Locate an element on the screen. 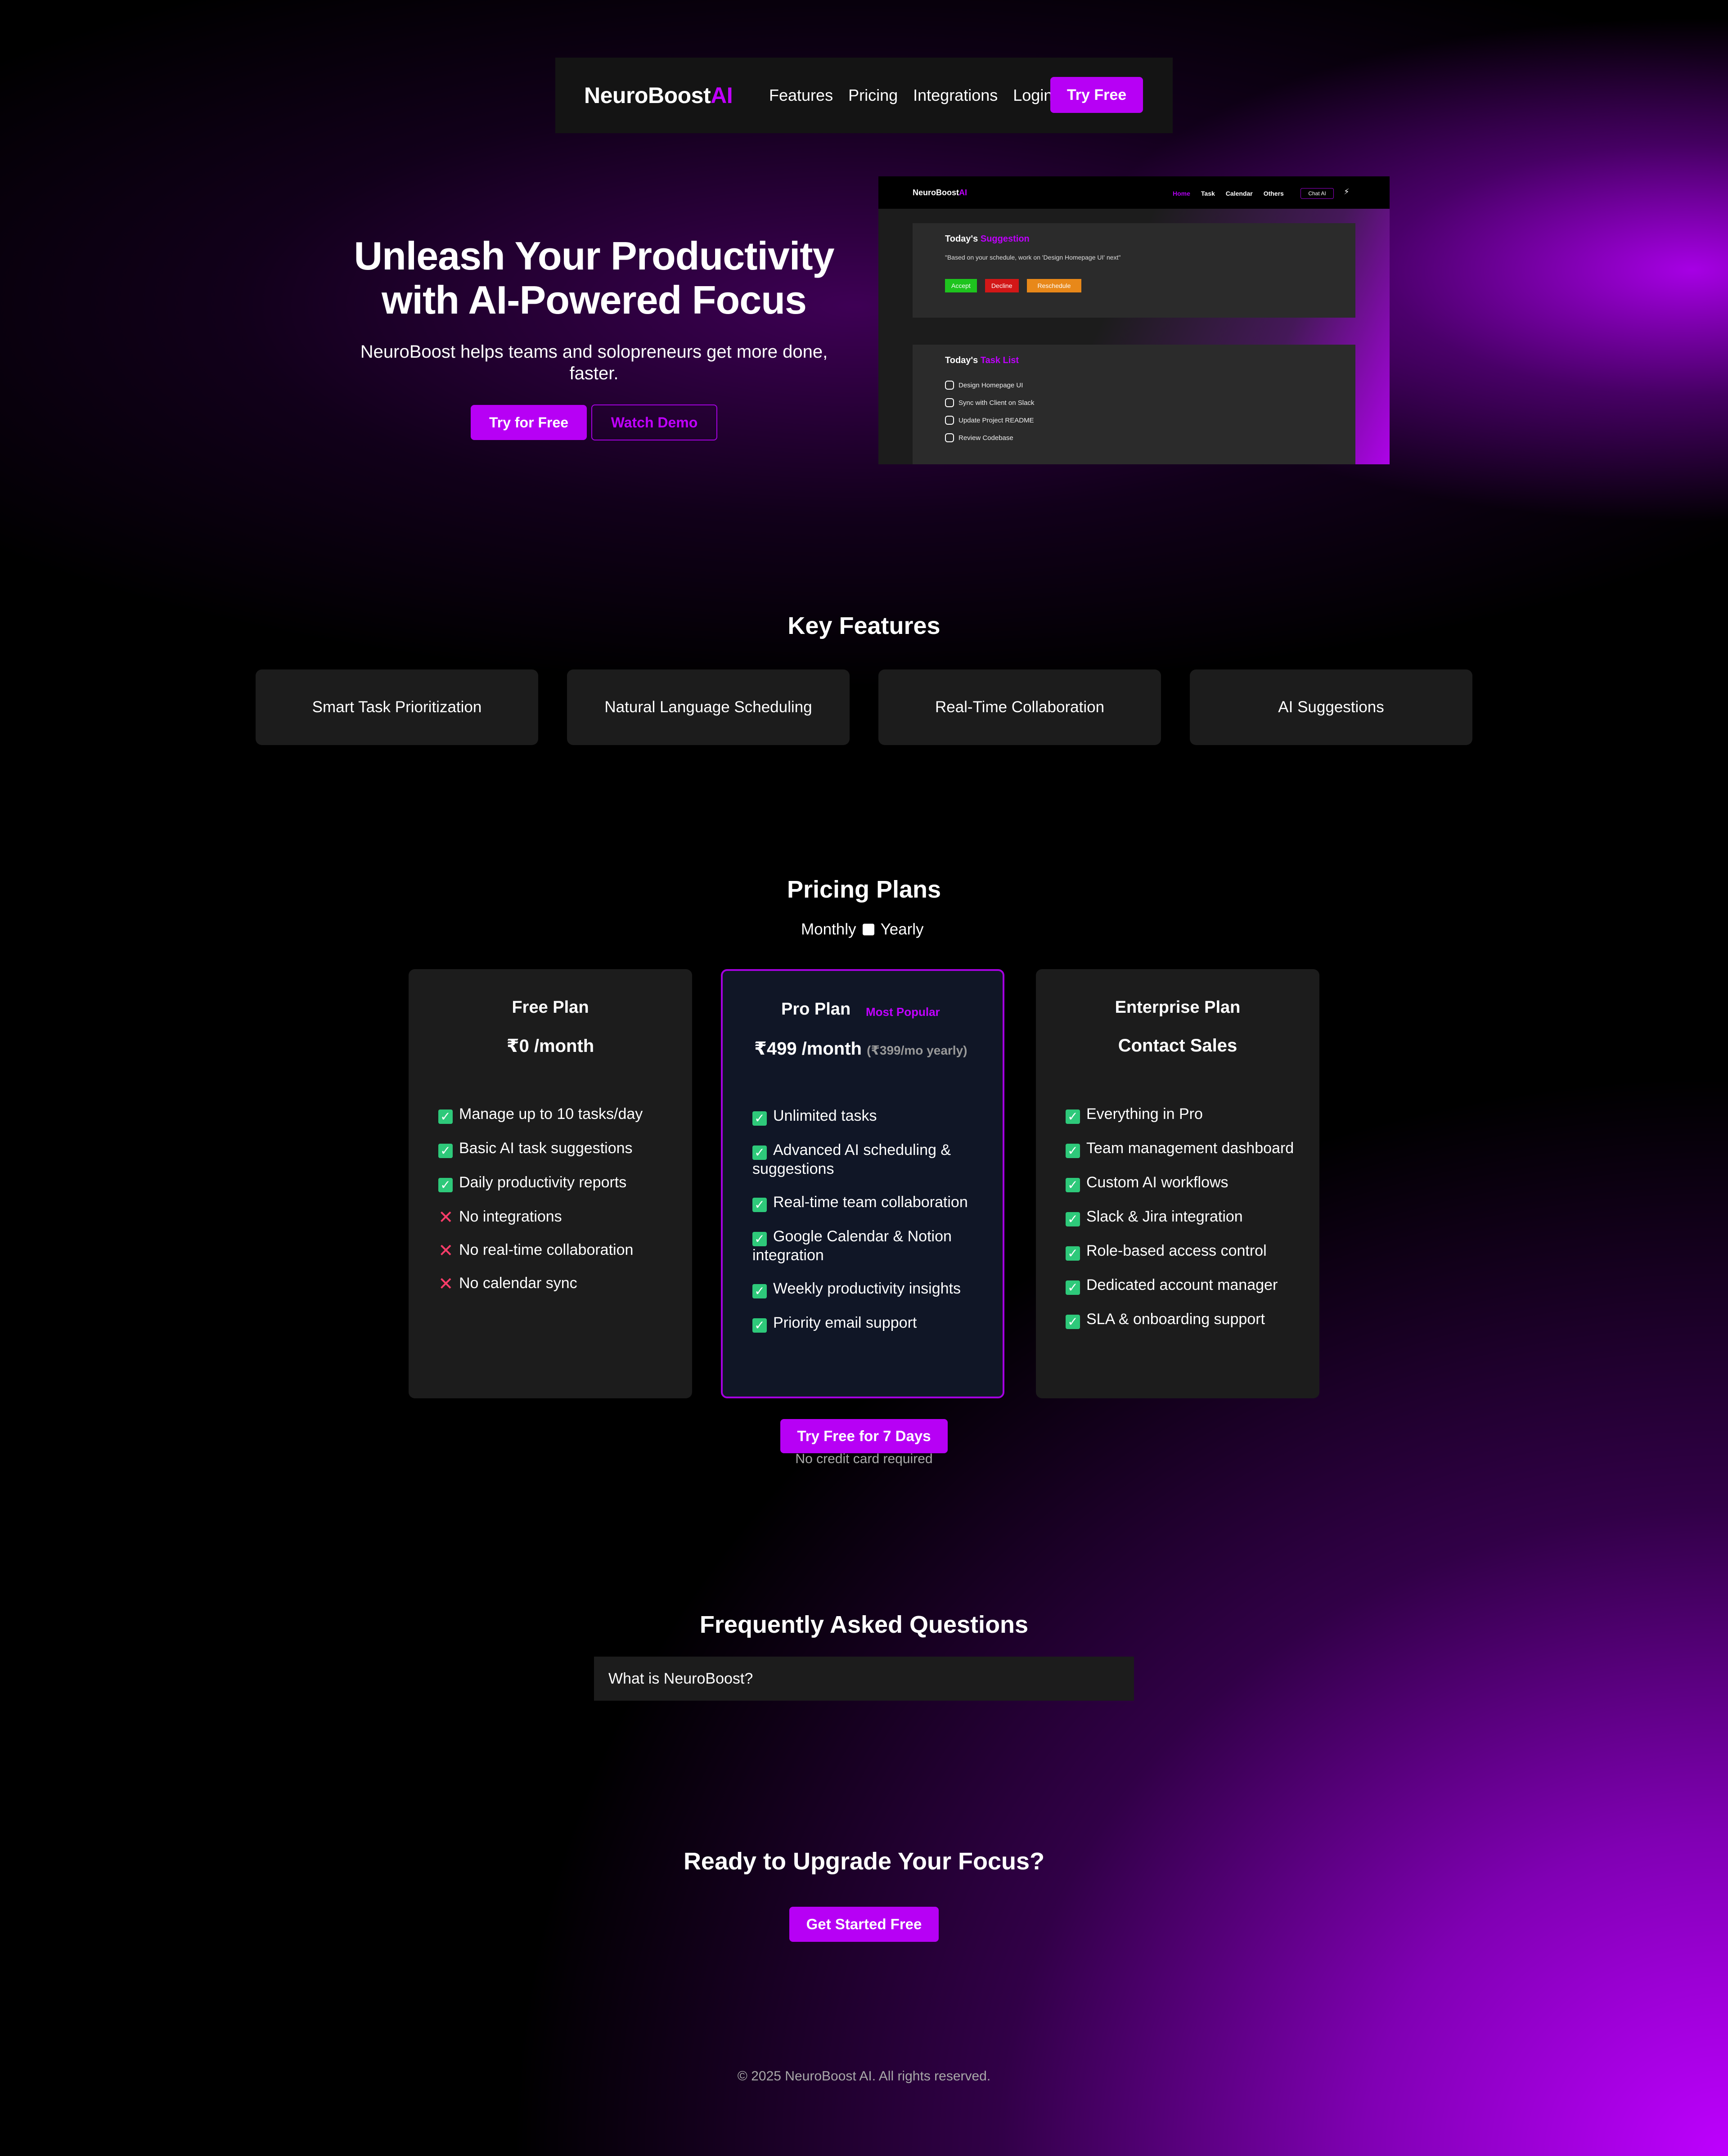 Image resolution: width=1728 pixels, height=2156 pixels. plan-name: Pro Plan is located at coordinates (816, 1009).